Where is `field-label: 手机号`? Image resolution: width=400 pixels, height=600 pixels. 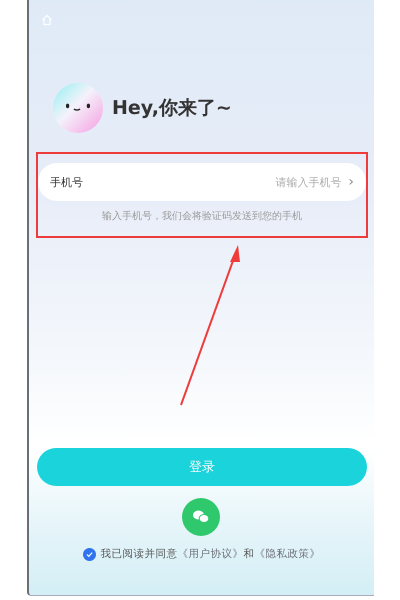 field-label: 手机号 is located at coordinates (66, 182).